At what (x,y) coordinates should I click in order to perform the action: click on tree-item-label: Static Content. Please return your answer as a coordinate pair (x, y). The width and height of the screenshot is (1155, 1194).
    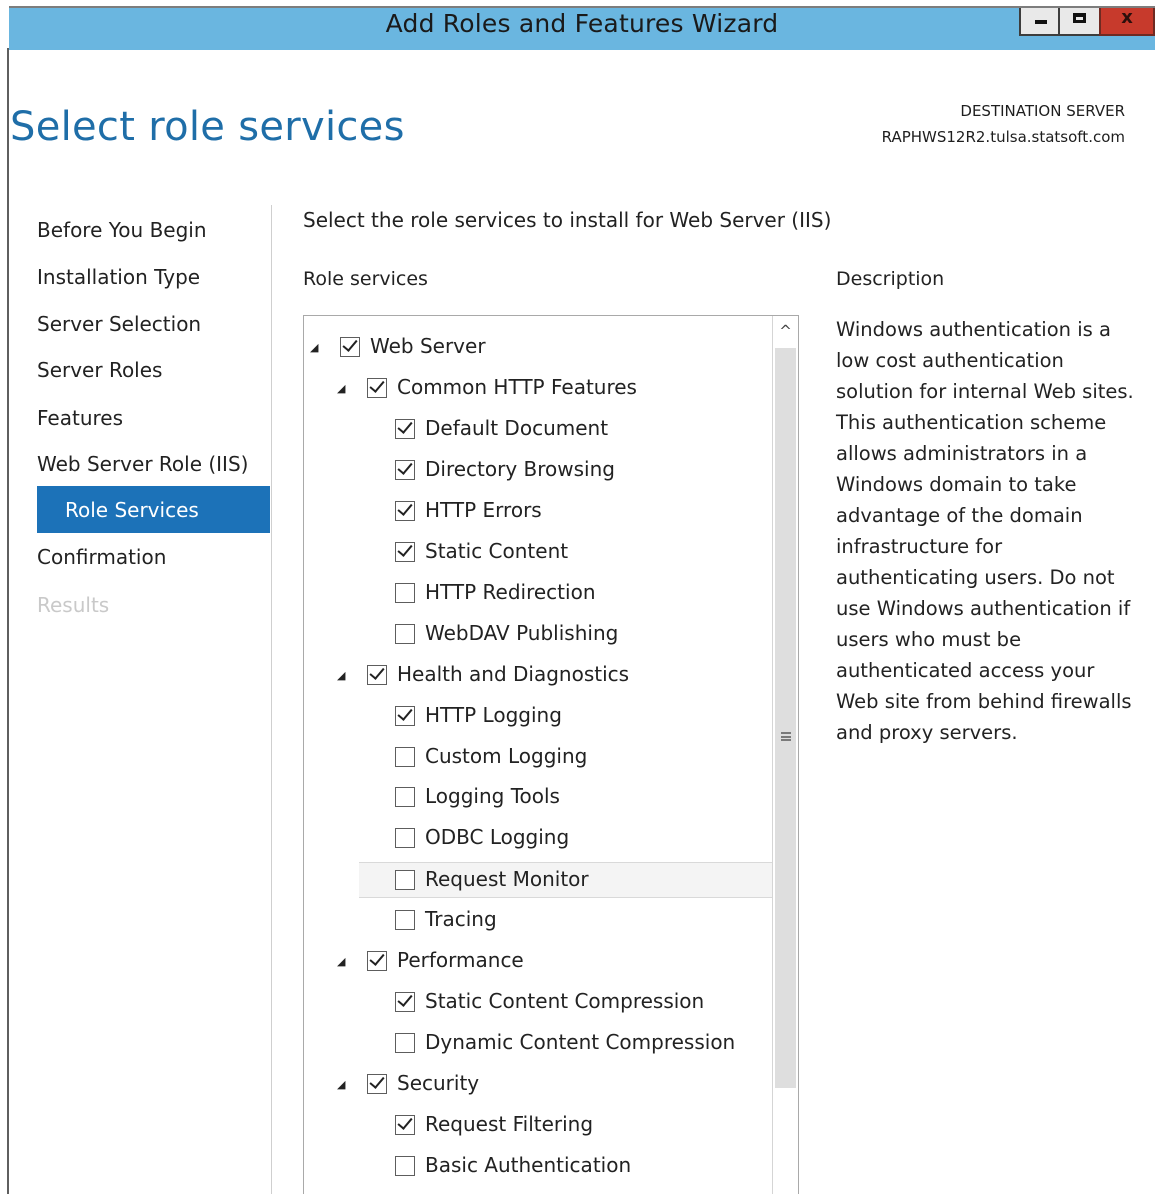
    Looking at the image, I should click on (497, 550).